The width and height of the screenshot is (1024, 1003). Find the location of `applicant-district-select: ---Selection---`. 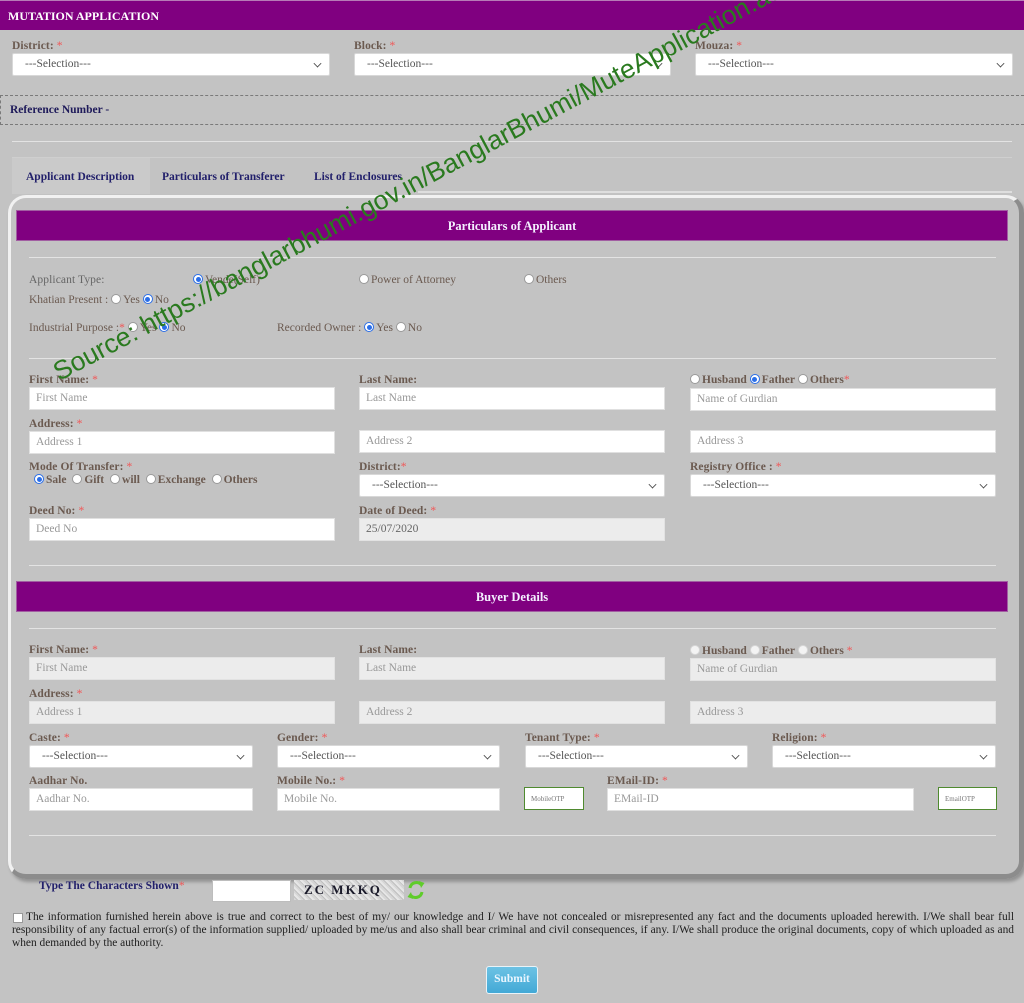

applicant-district-select: ---Selection--- is located at coordinates (512, 485).